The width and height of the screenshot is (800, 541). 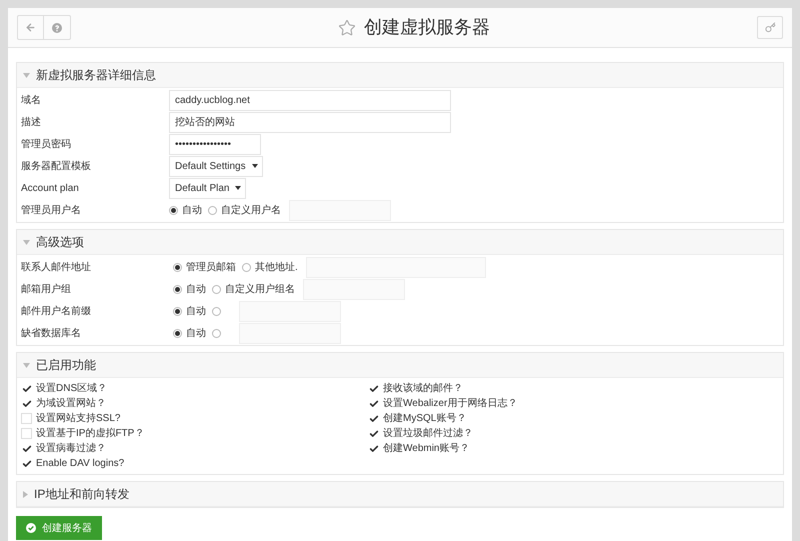 I want to click on dropdown: Default Settings, so click(x=216, y=166).